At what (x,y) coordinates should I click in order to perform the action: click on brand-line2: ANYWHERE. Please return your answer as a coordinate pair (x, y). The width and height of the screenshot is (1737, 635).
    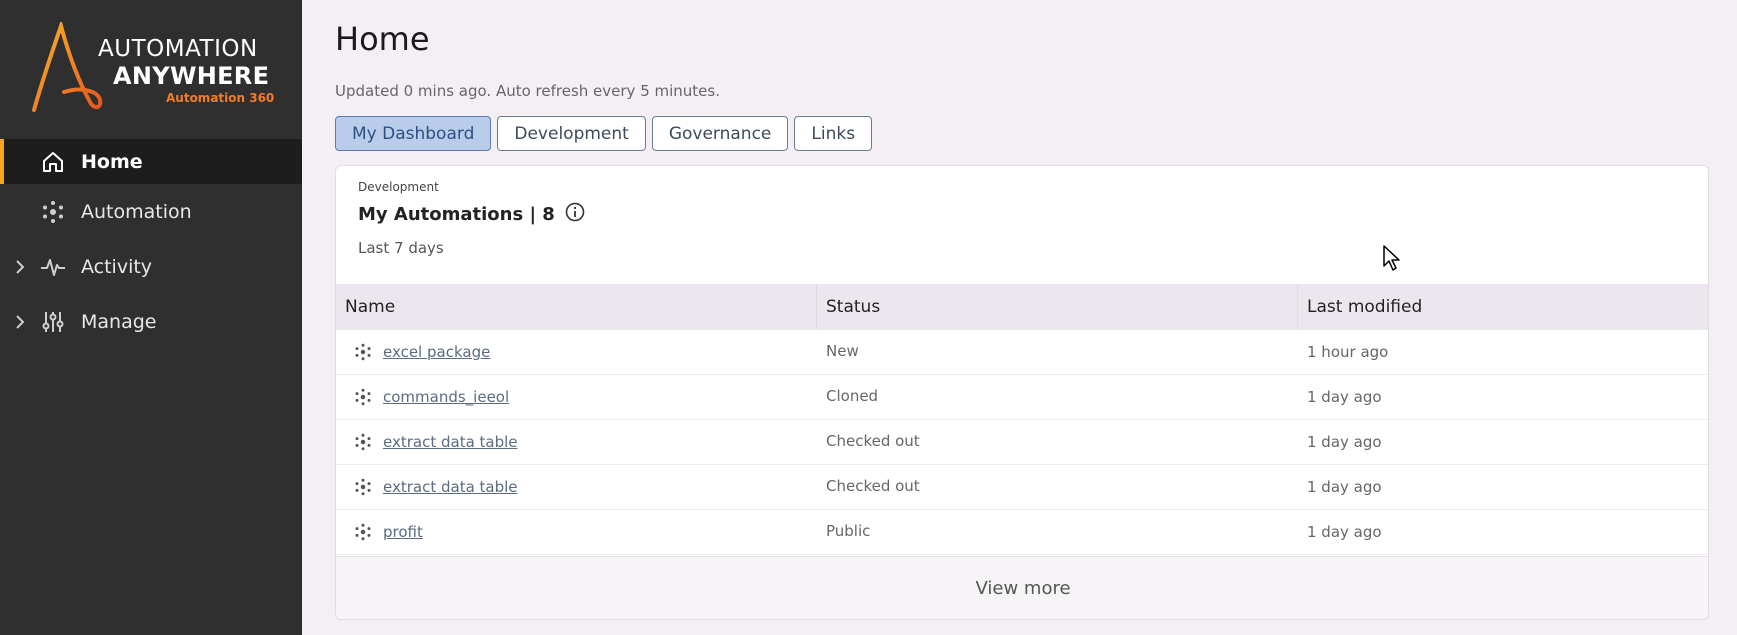
    Looking at the image, I should click on (191, 76).